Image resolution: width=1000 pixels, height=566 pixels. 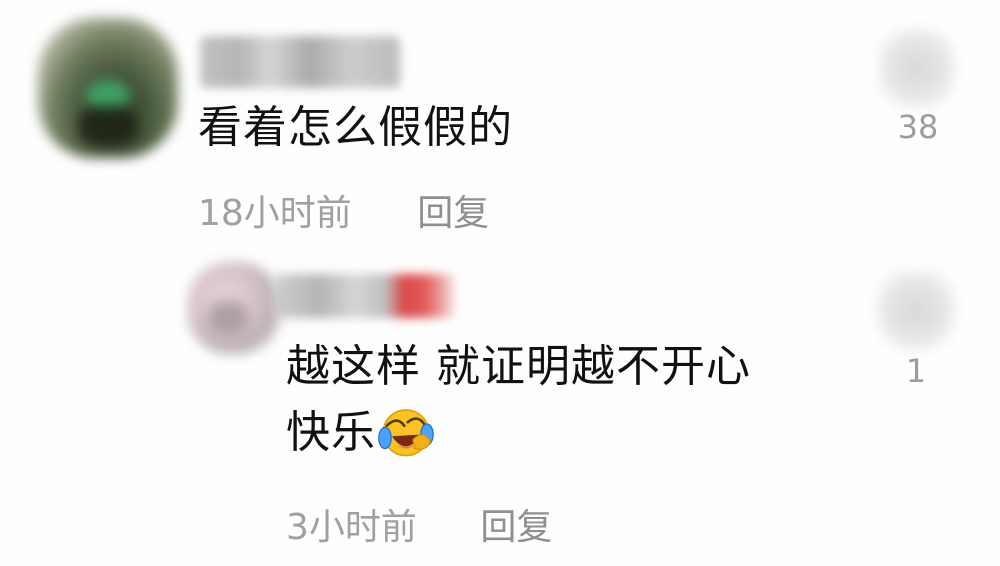 What do you see at coordinates (916, 371) in the screenshot?
I see `like-count: 1` at bounding box center [916, 371].